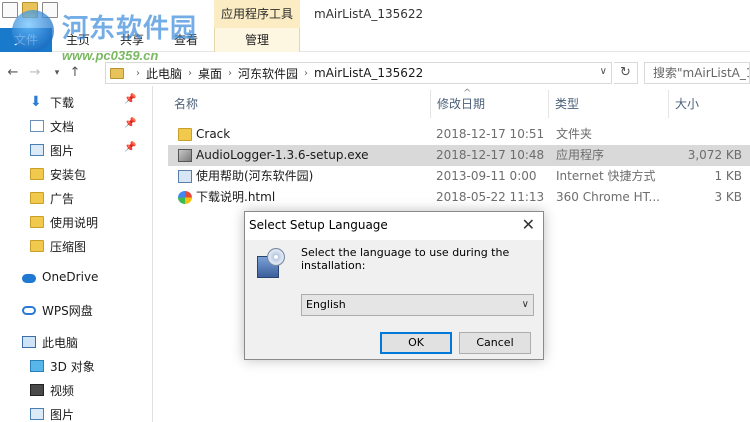 The height and width of the screenshot is (422, 750). I want to click on wps-cloud-icon, so click(29, 310).